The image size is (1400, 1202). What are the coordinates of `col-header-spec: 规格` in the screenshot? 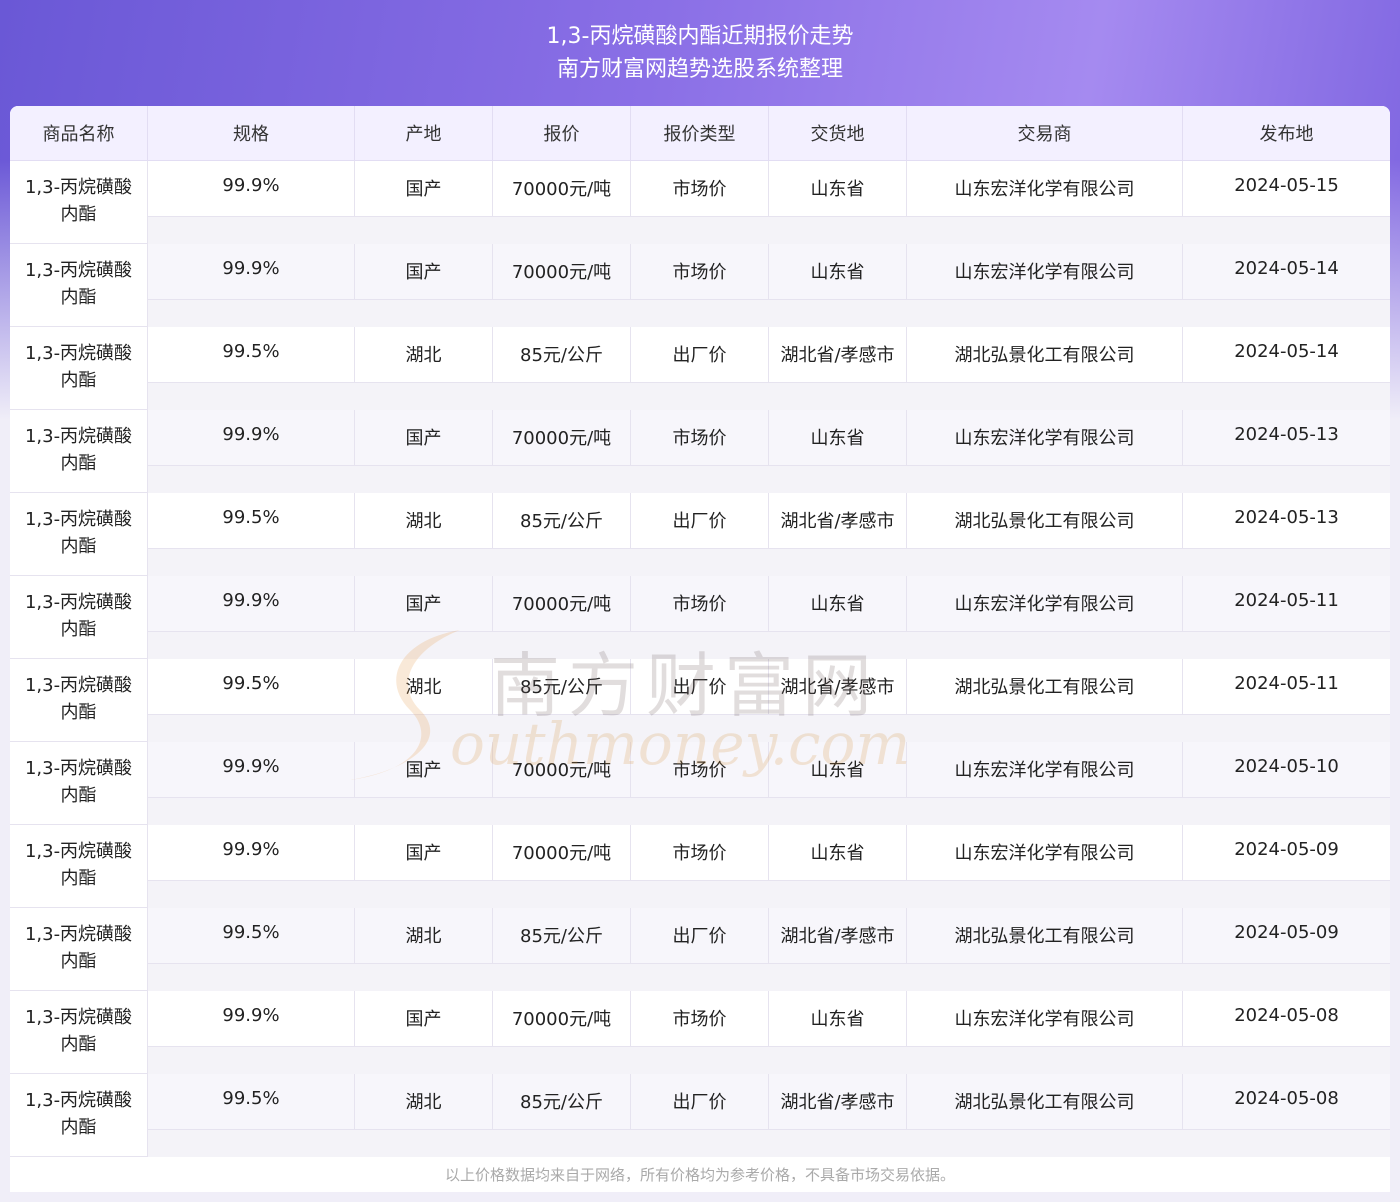 It's located at (251, 133).